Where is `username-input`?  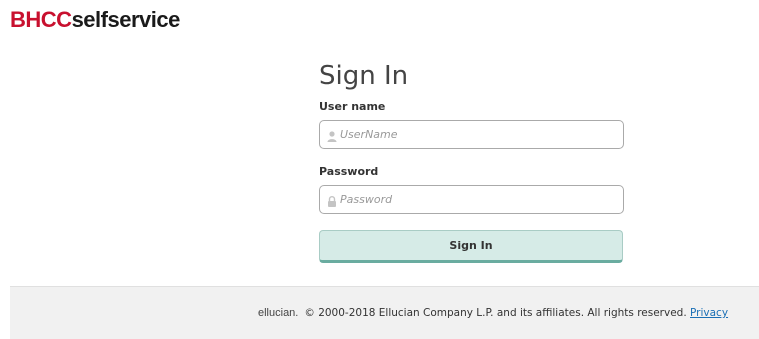 username-input is located at coordinates (475, 134).